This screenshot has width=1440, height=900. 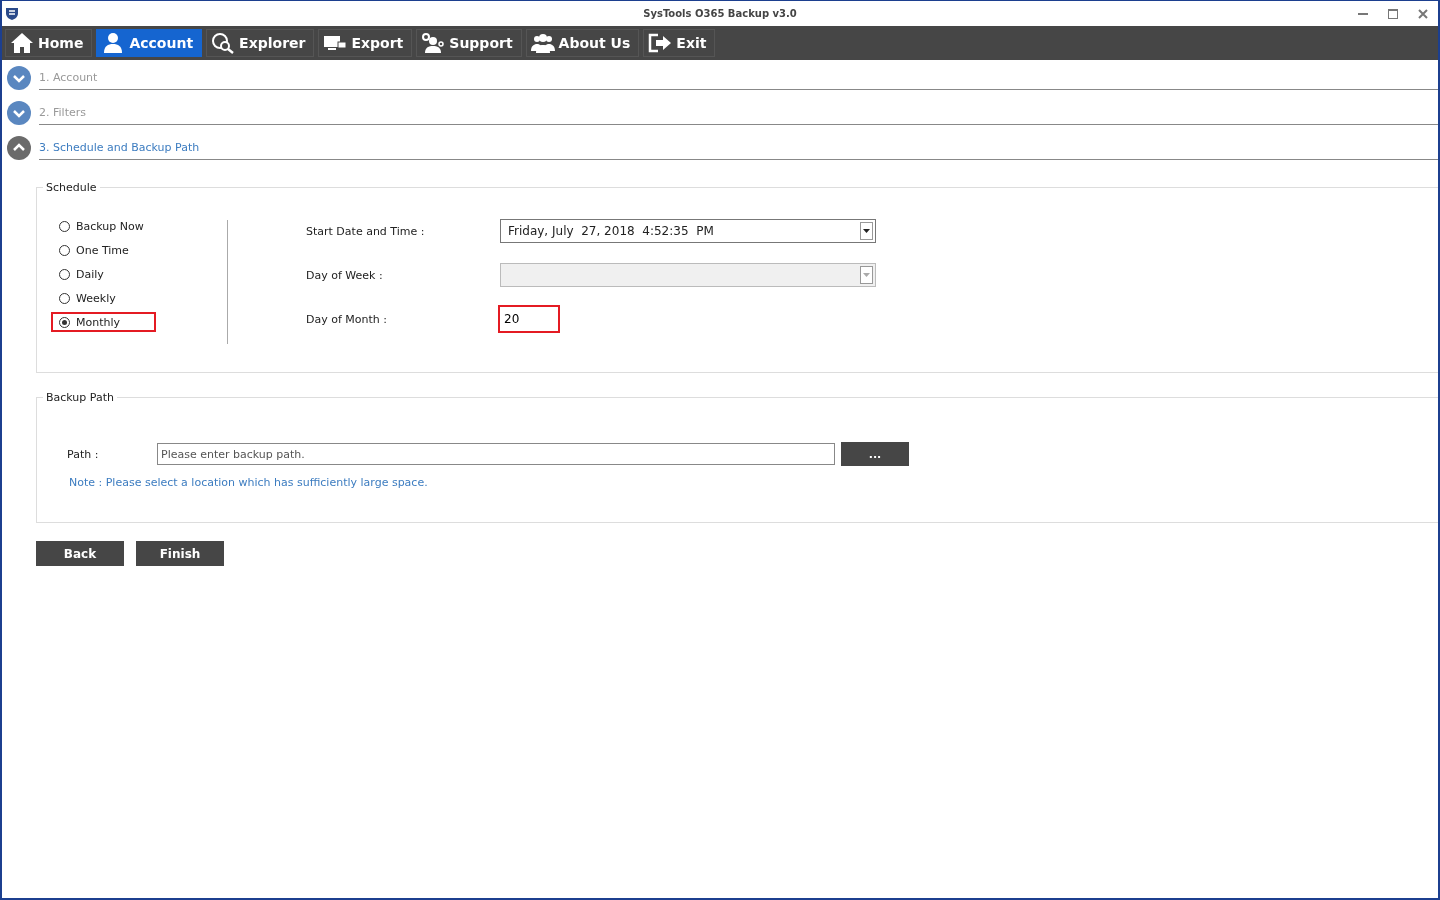 I want to click on note-text: Note : Please select a location which has sufficiently large space., so click(x=248, y=482).